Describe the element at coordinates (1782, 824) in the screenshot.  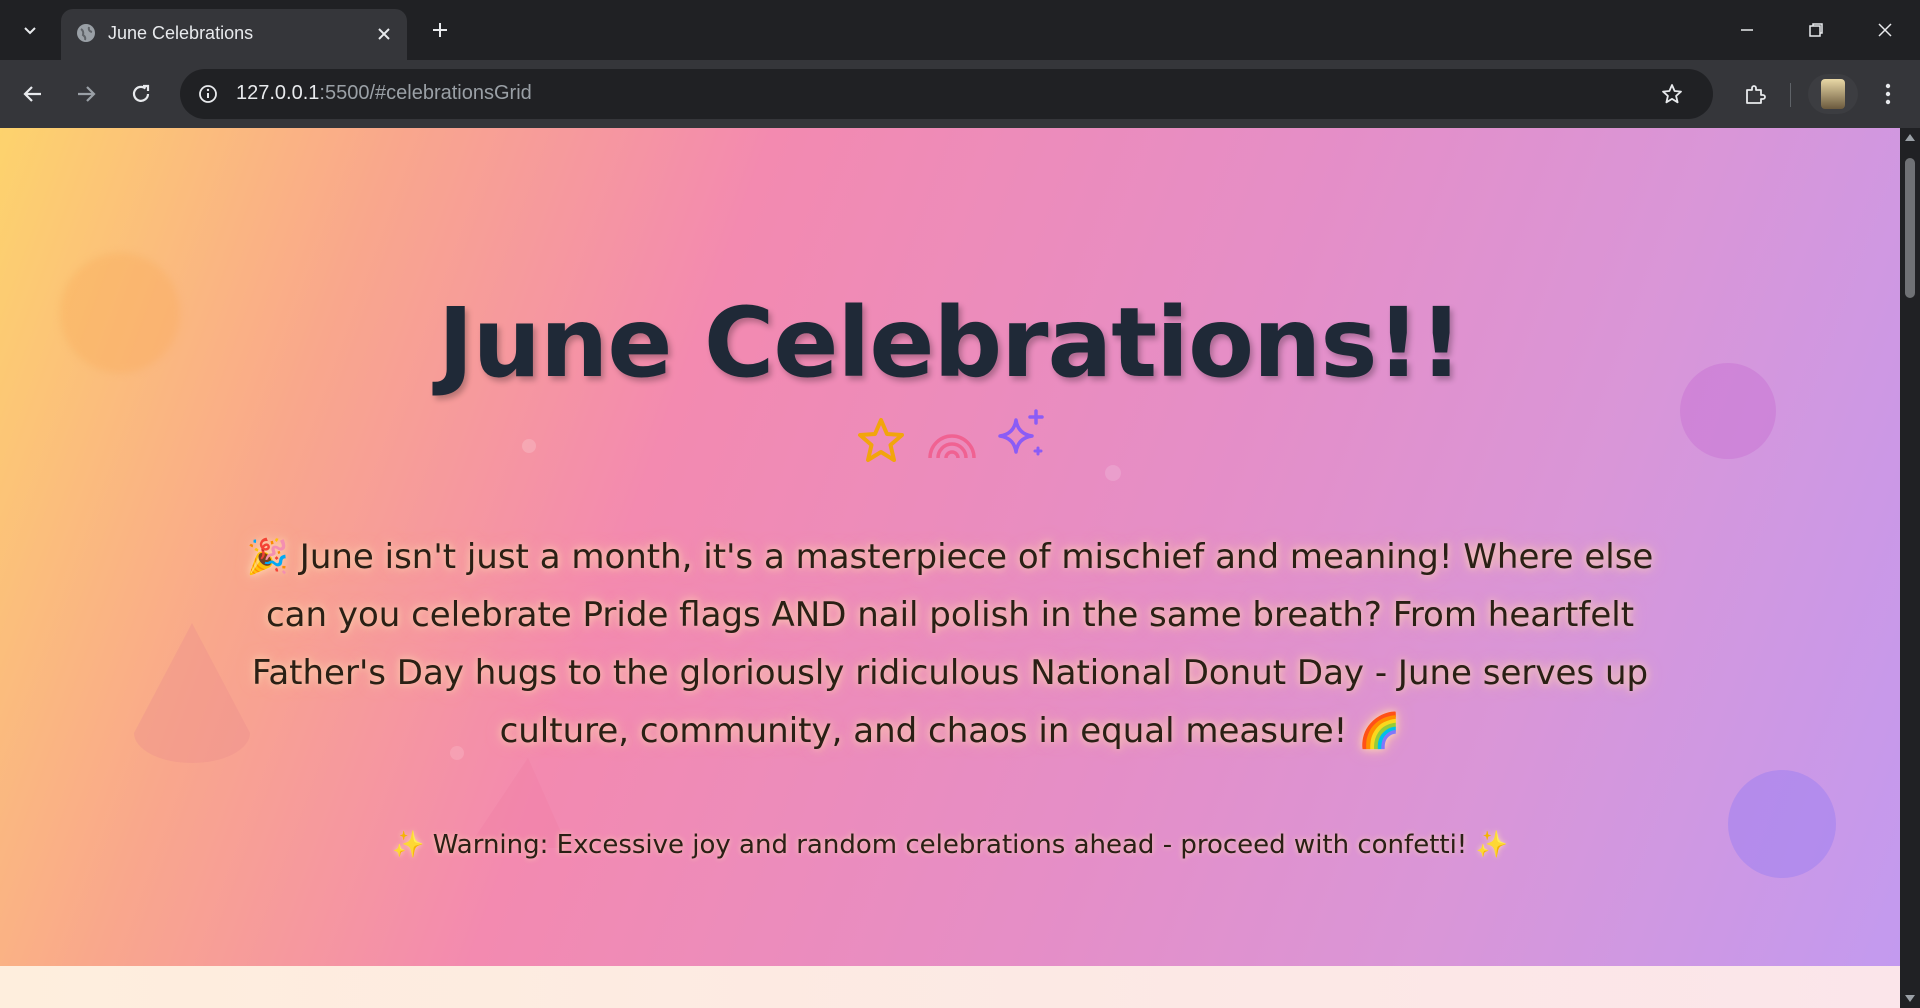
I see `decorative-circle` at that location.